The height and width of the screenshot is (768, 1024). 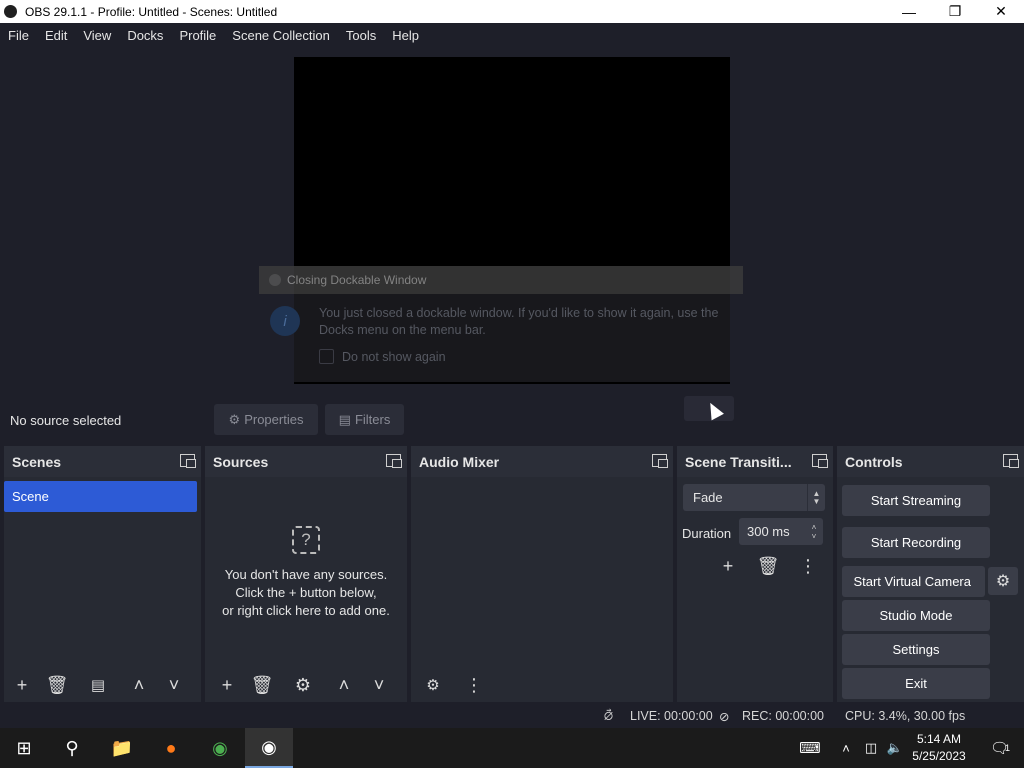 I want to click on obs-taskbar-icon: ◉, so click(x=269, y=748).